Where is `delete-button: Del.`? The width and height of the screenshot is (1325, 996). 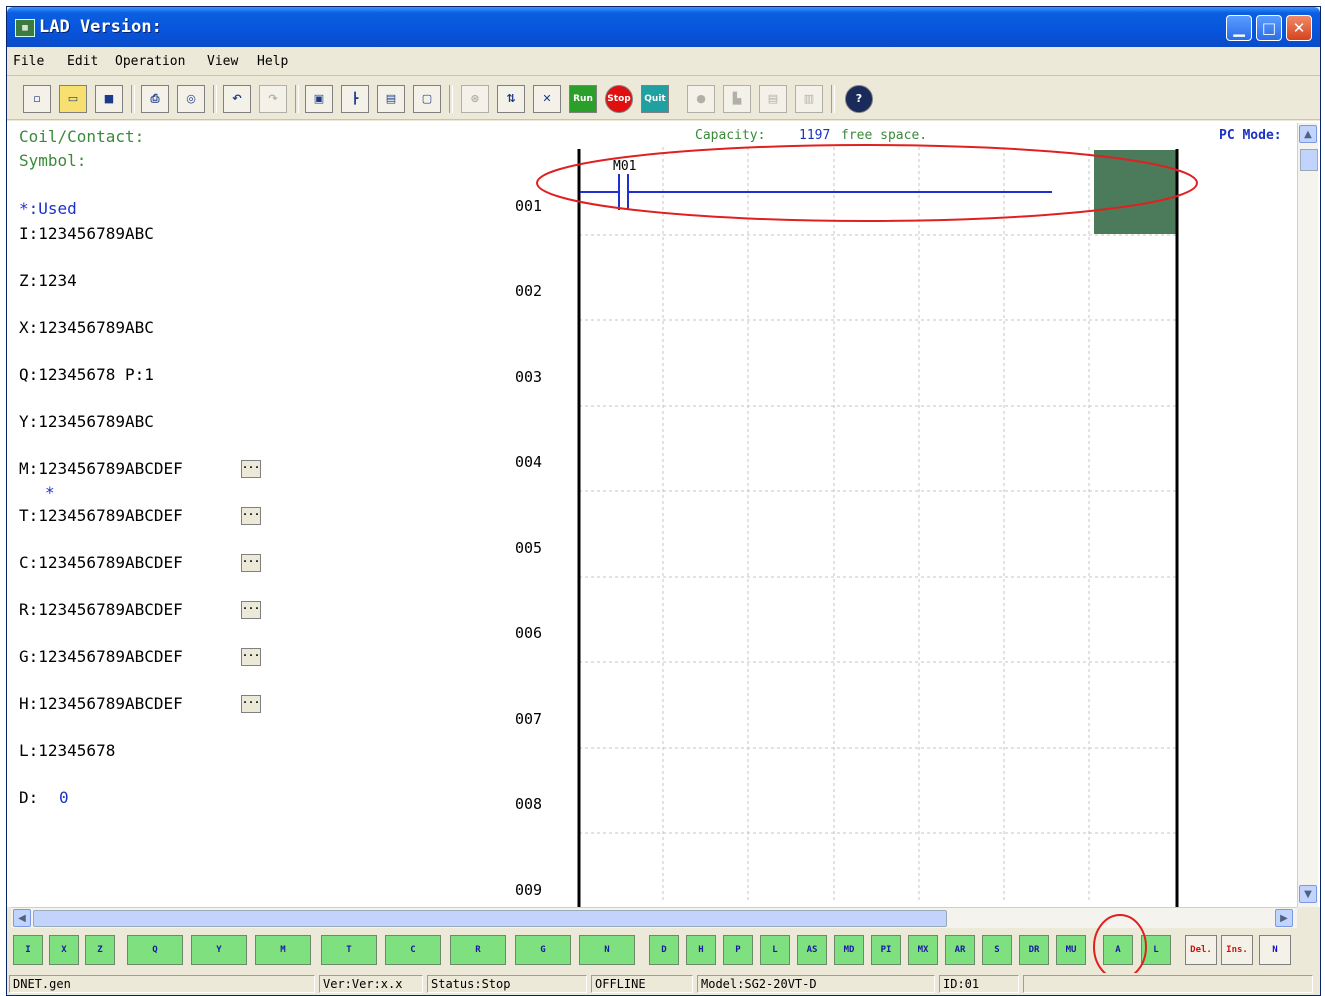
delete-button: Del. is located at coordinates (1201, 950).